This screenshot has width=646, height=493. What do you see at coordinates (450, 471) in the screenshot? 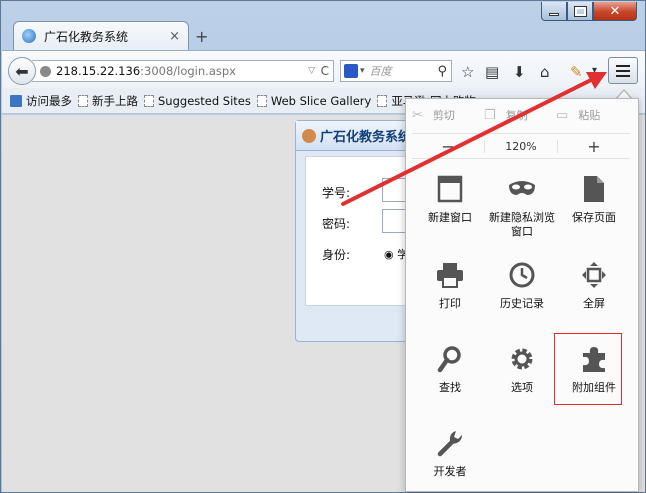
I see `menu-item-label: 开发者` at bounding box center [450, 471].